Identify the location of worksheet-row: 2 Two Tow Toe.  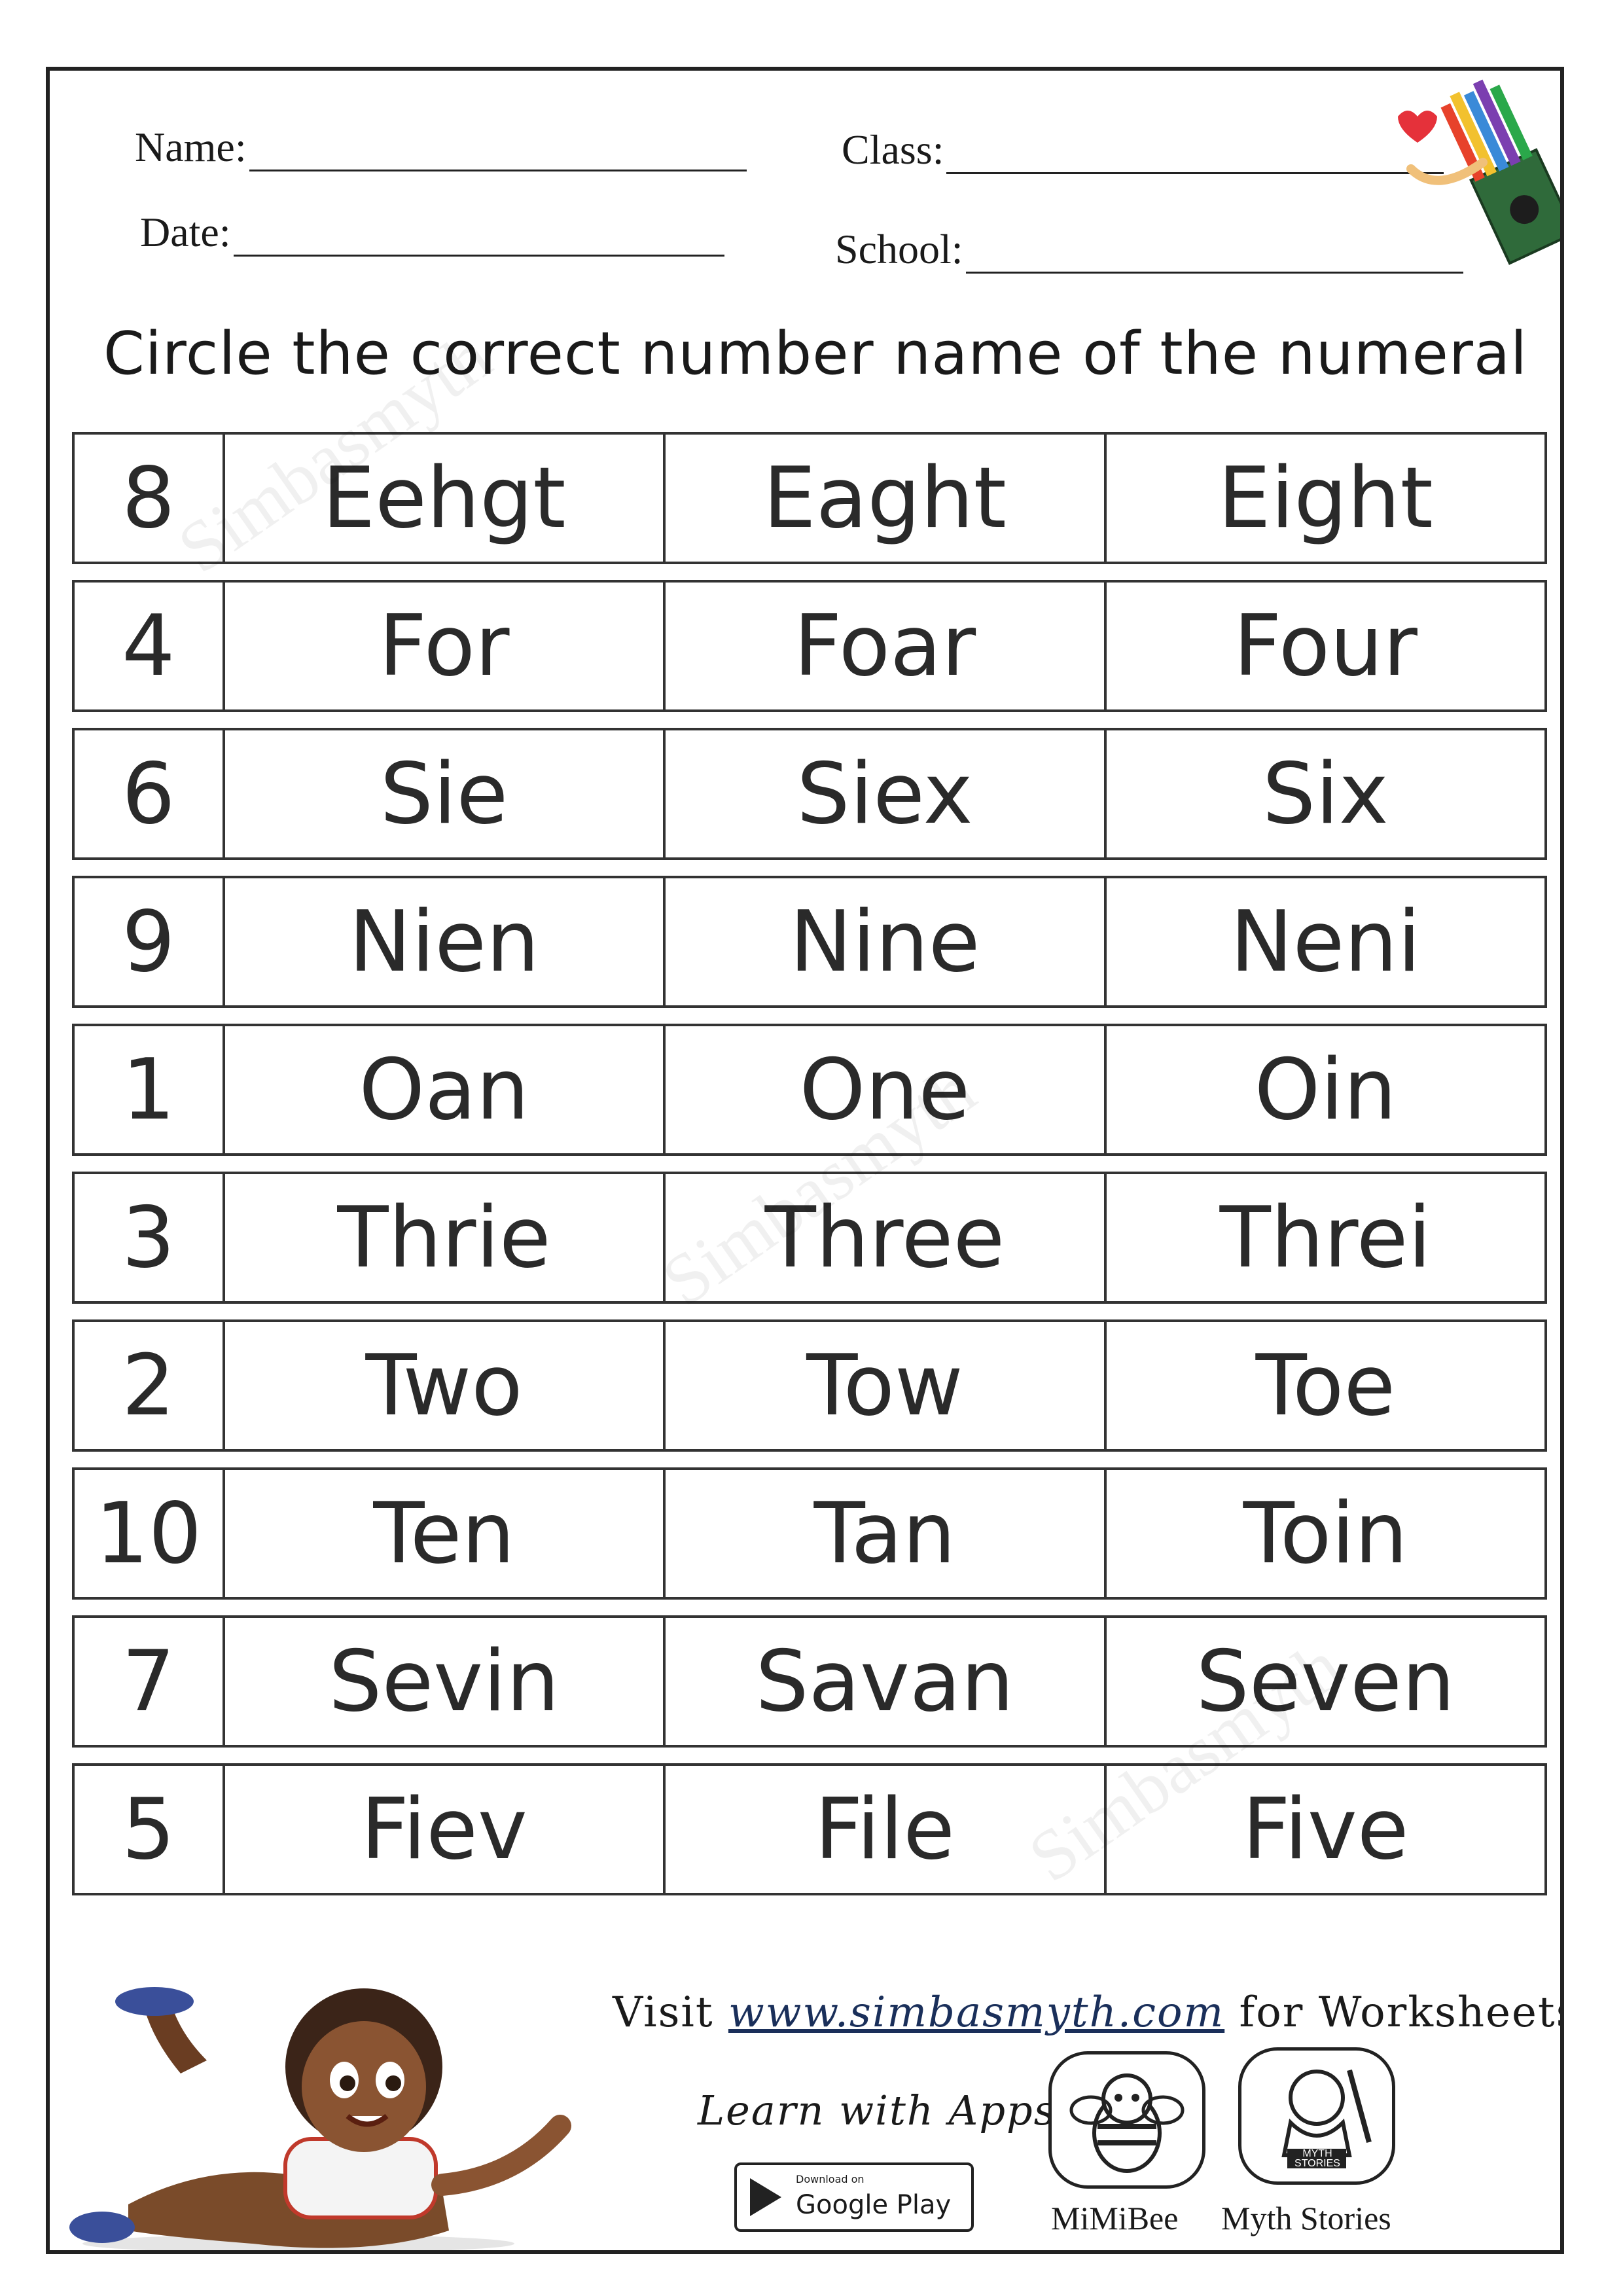
(810, 1385).